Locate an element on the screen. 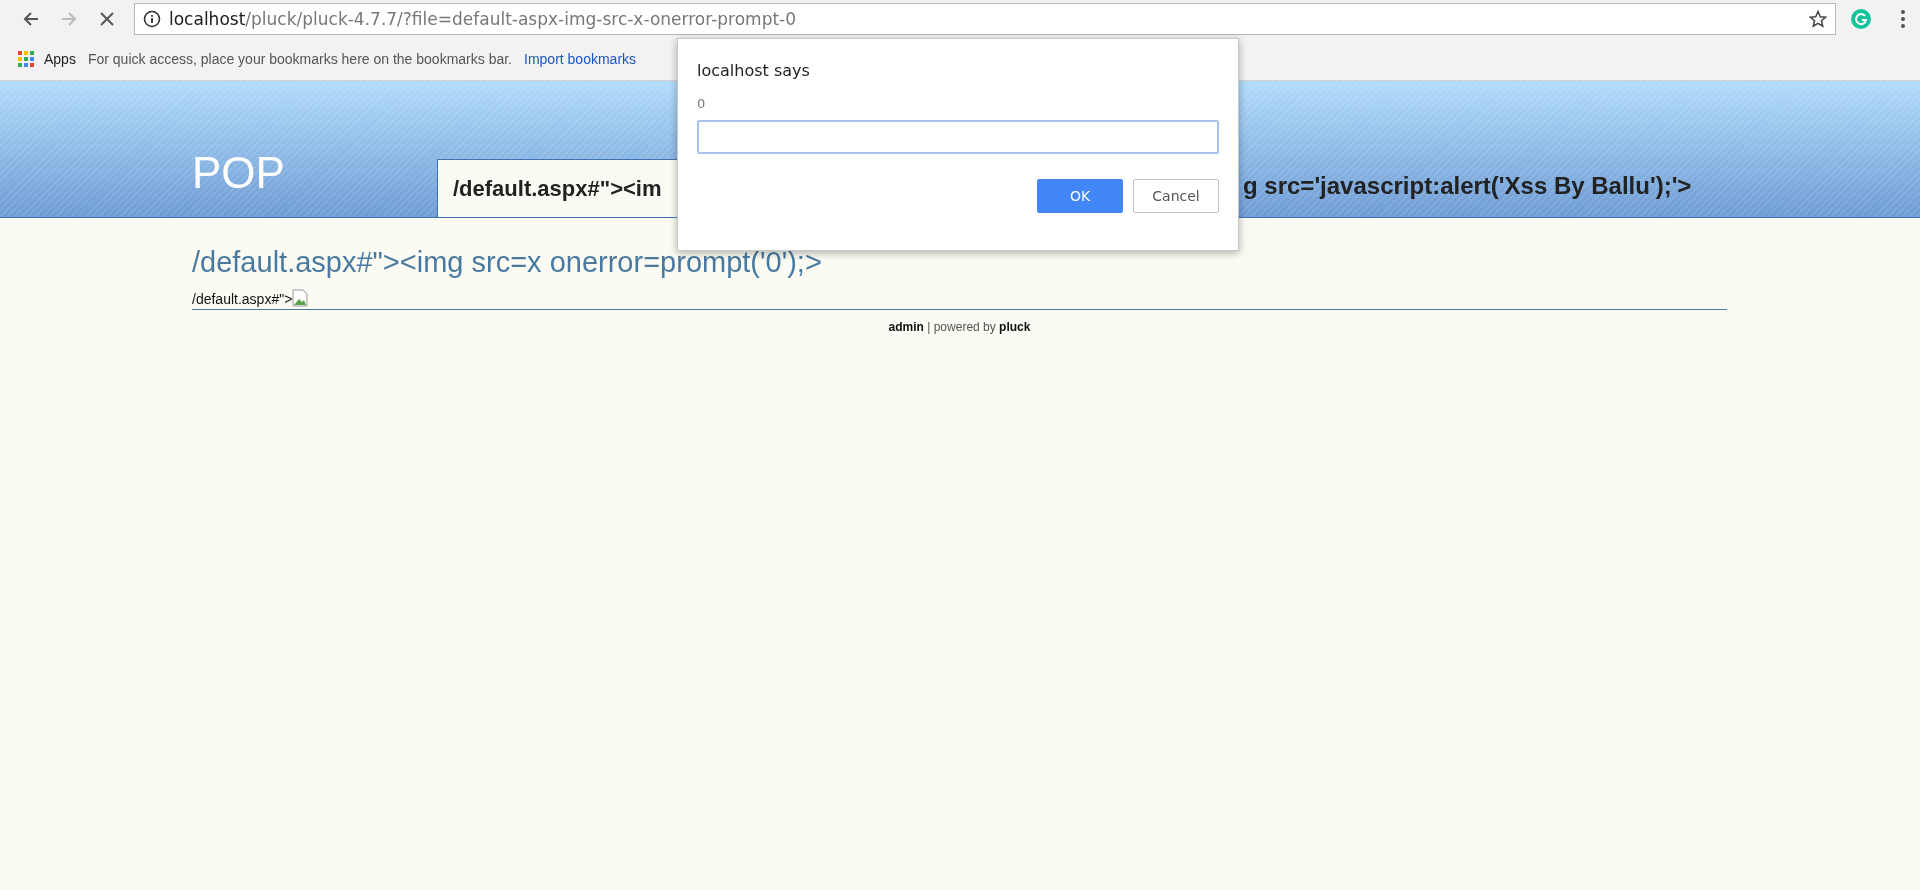 The width and height of the screenshot is (1920, 890). footer-text: admin | powered by pluck is located at coordinates (959, 327).